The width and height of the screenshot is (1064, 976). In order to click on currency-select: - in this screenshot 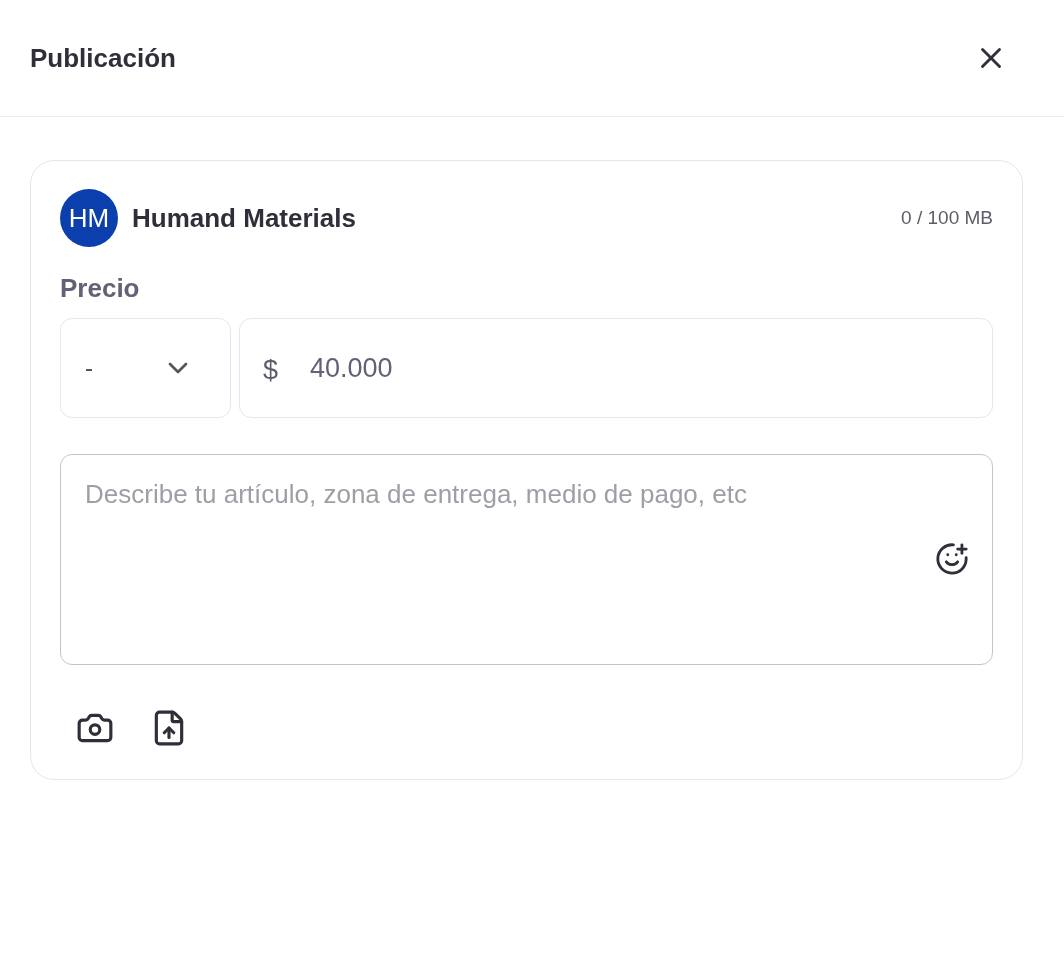, I will do `click(145, 368)`.